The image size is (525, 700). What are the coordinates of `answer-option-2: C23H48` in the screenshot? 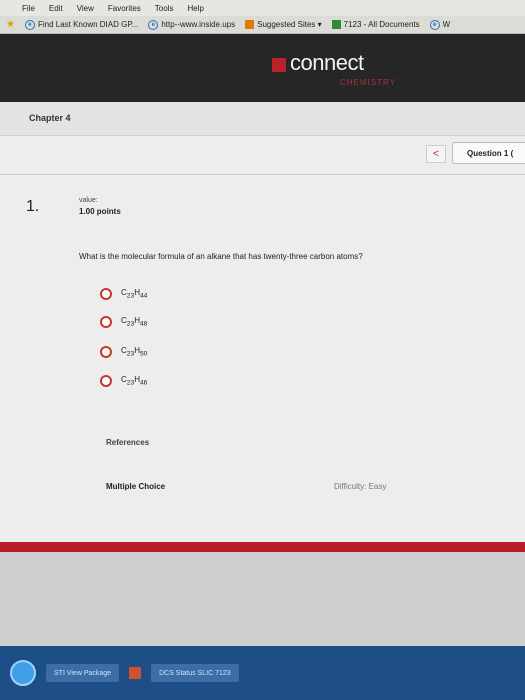 It's located at (123, 322).